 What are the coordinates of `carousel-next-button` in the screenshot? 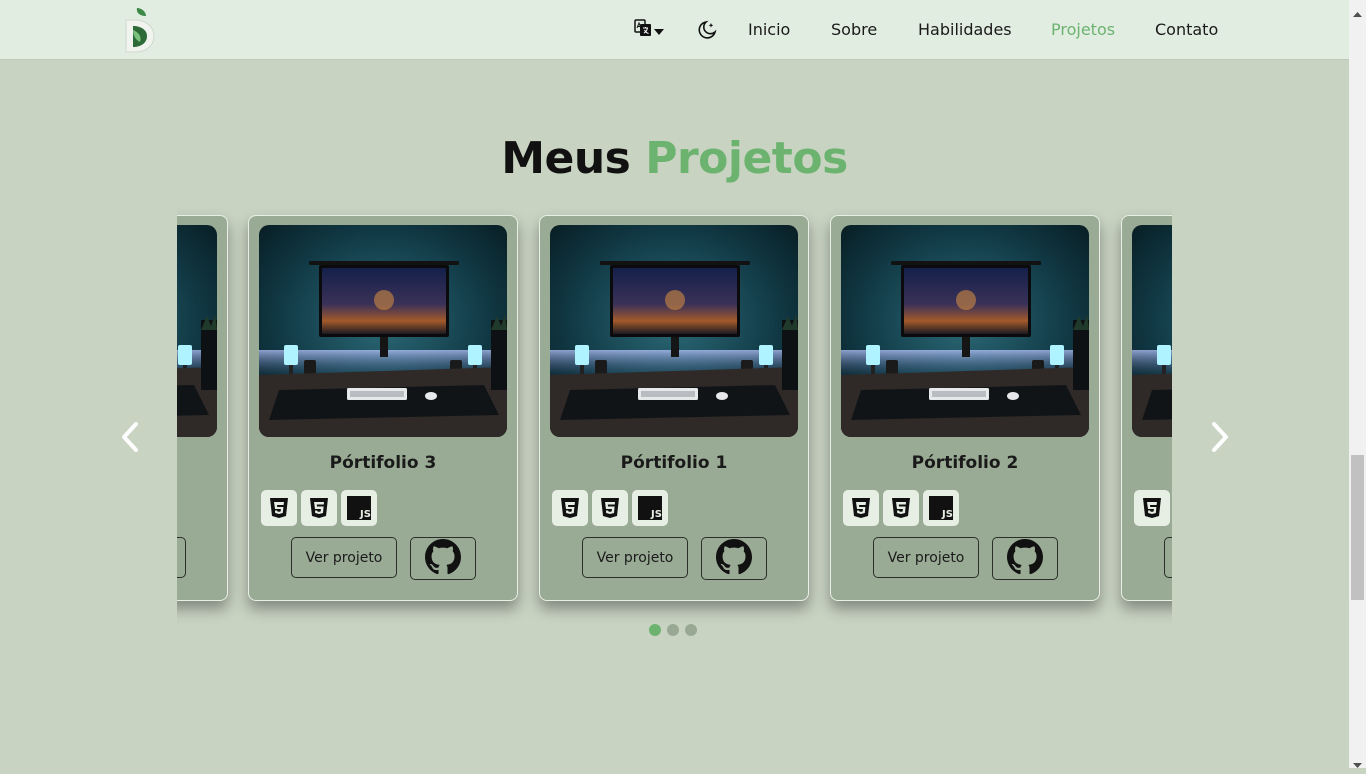 It's located at (1220, 437).